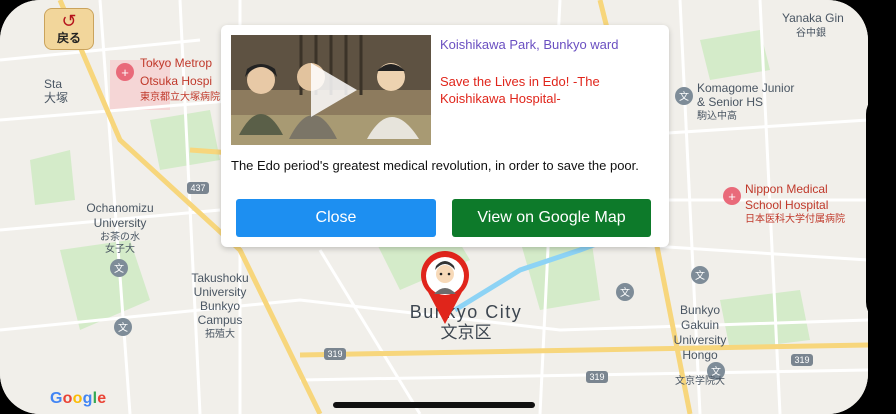 The width and height of the screenshot is (896, 414). What do you see at coordinates (551, 218) in the screenshot?
I see `view-on-google-map-button: View on Google Map` at bounding box center [551, 218].